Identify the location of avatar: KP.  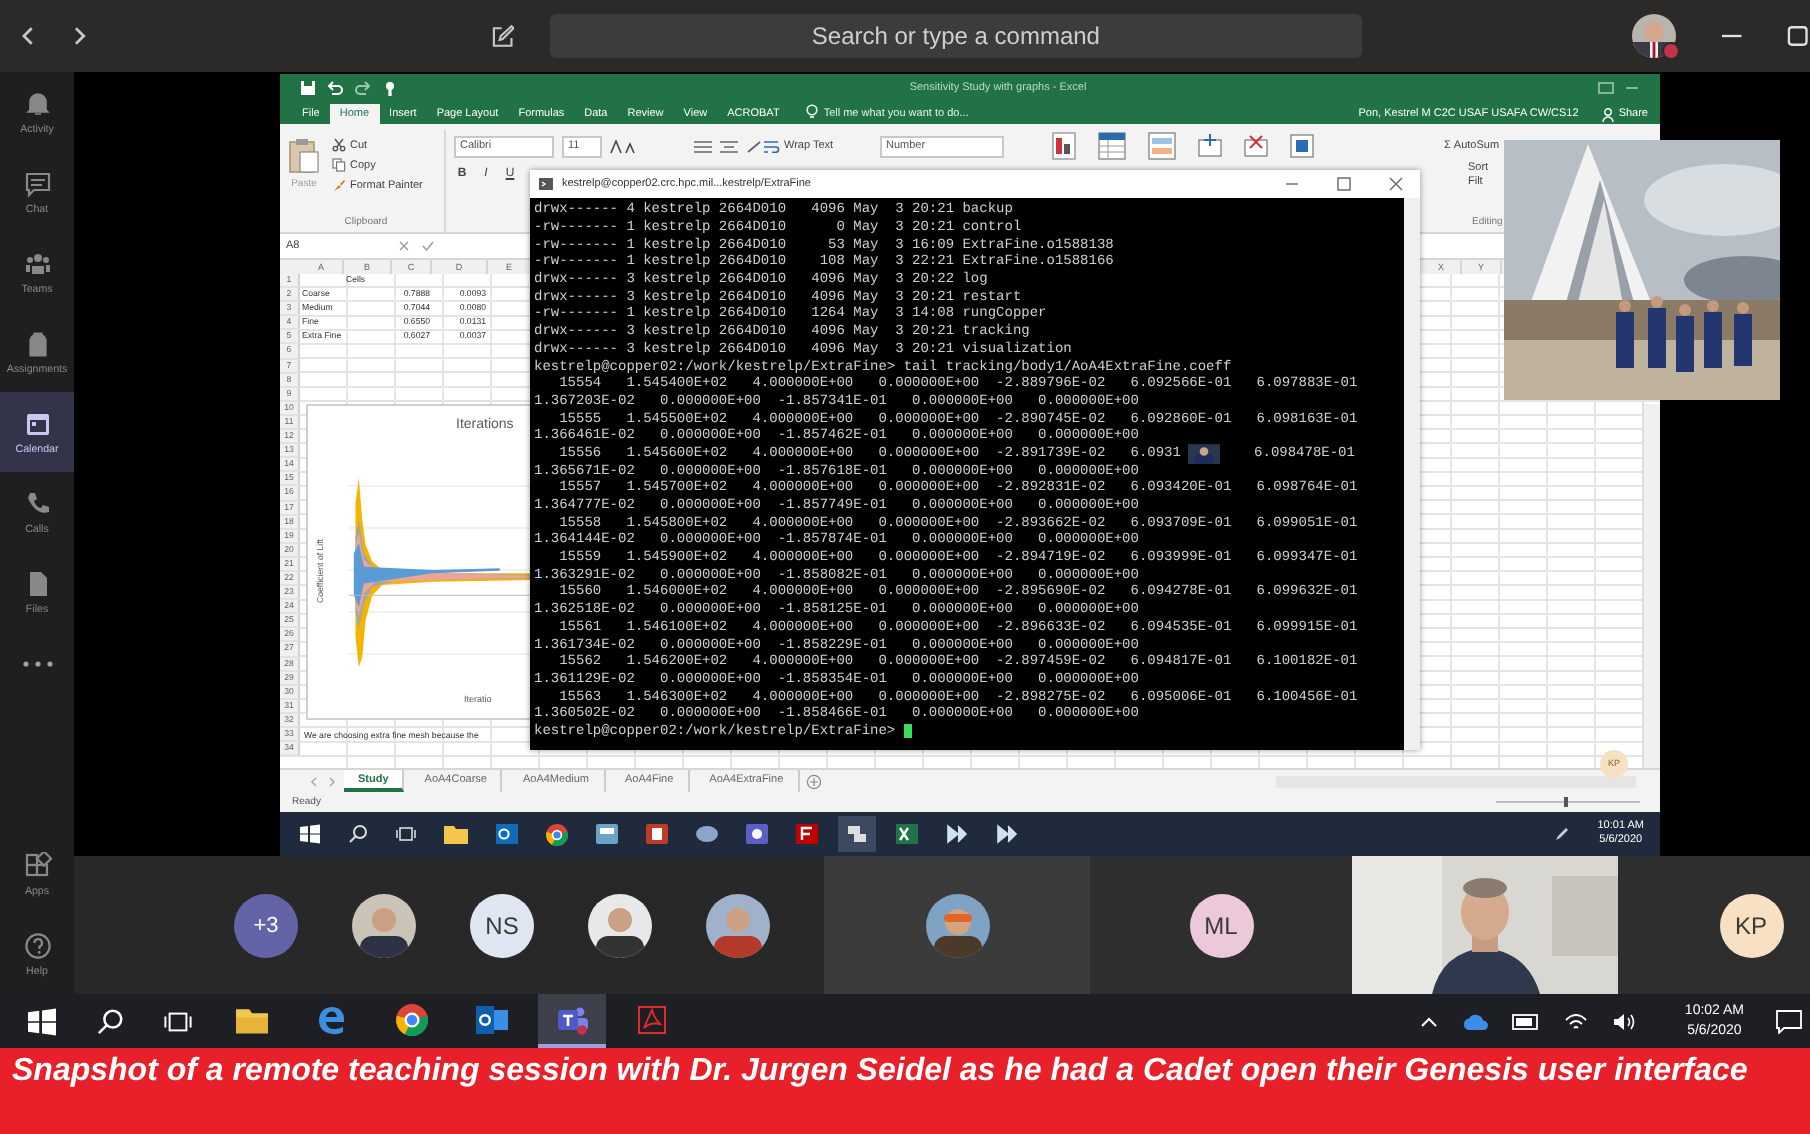
(1751, 925).